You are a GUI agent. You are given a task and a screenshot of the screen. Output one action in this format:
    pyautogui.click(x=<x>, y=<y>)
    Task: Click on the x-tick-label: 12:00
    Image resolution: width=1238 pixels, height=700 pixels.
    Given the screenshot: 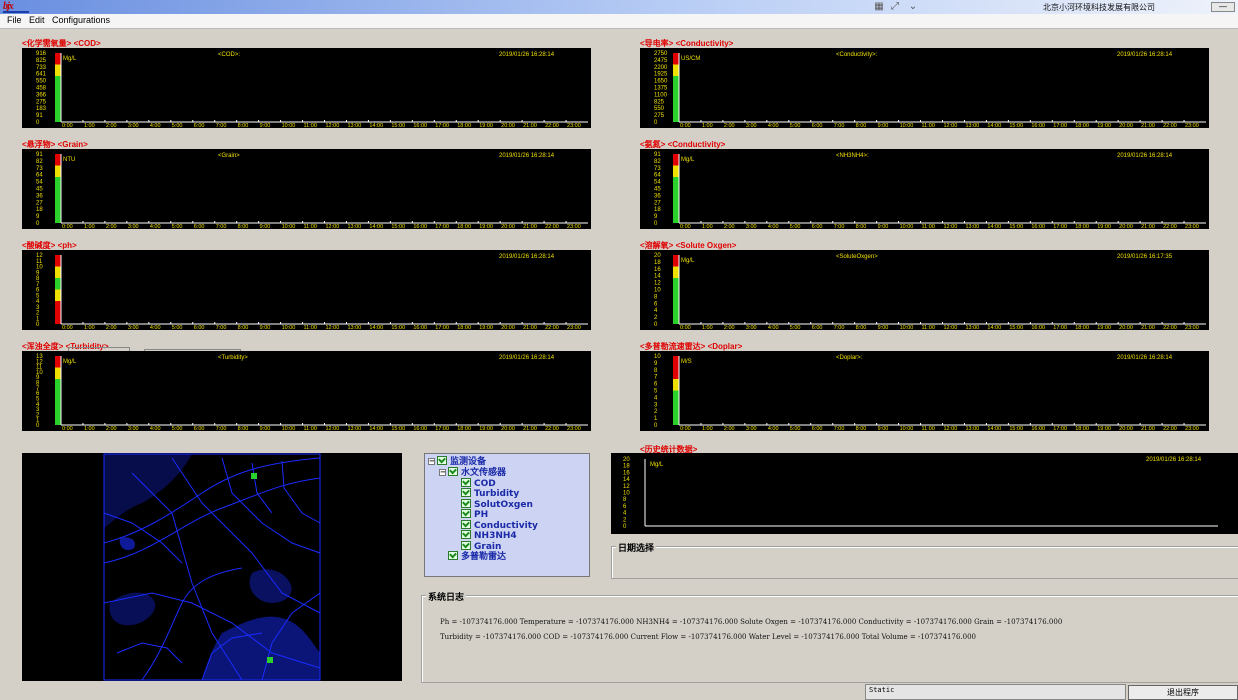 What is the action you would take?
    pyautogui.click(x=333, y=125)
    